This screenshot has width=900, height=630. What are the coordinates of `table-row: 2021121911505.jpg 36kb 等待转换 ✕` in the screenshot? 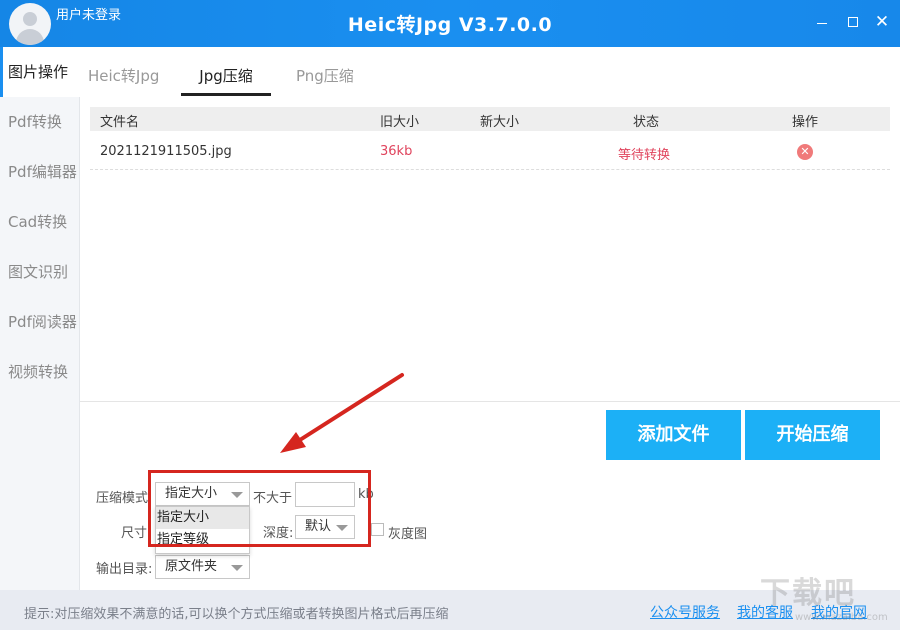 It's located at (490, 153).